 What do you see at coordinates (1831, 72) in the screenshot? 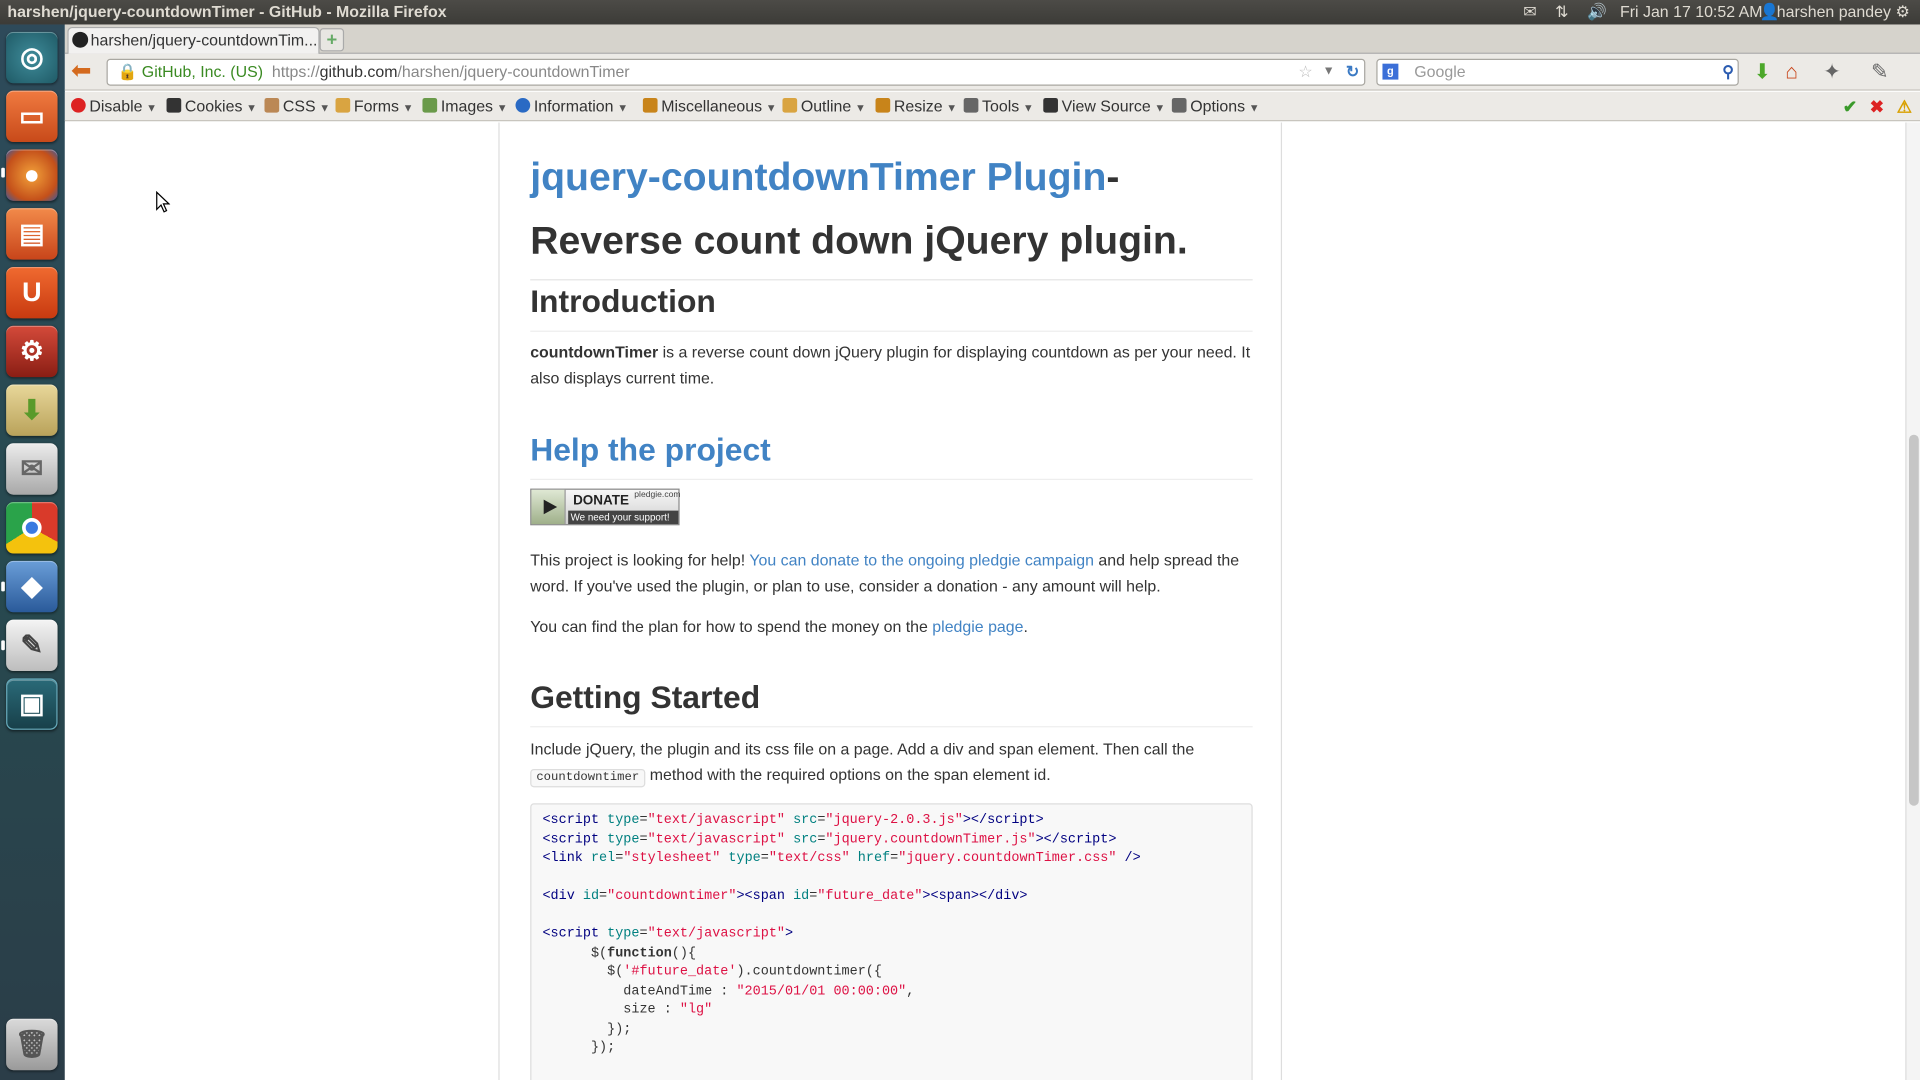
I see `addon-icon: ✦` at bounding box center [1831, 72].